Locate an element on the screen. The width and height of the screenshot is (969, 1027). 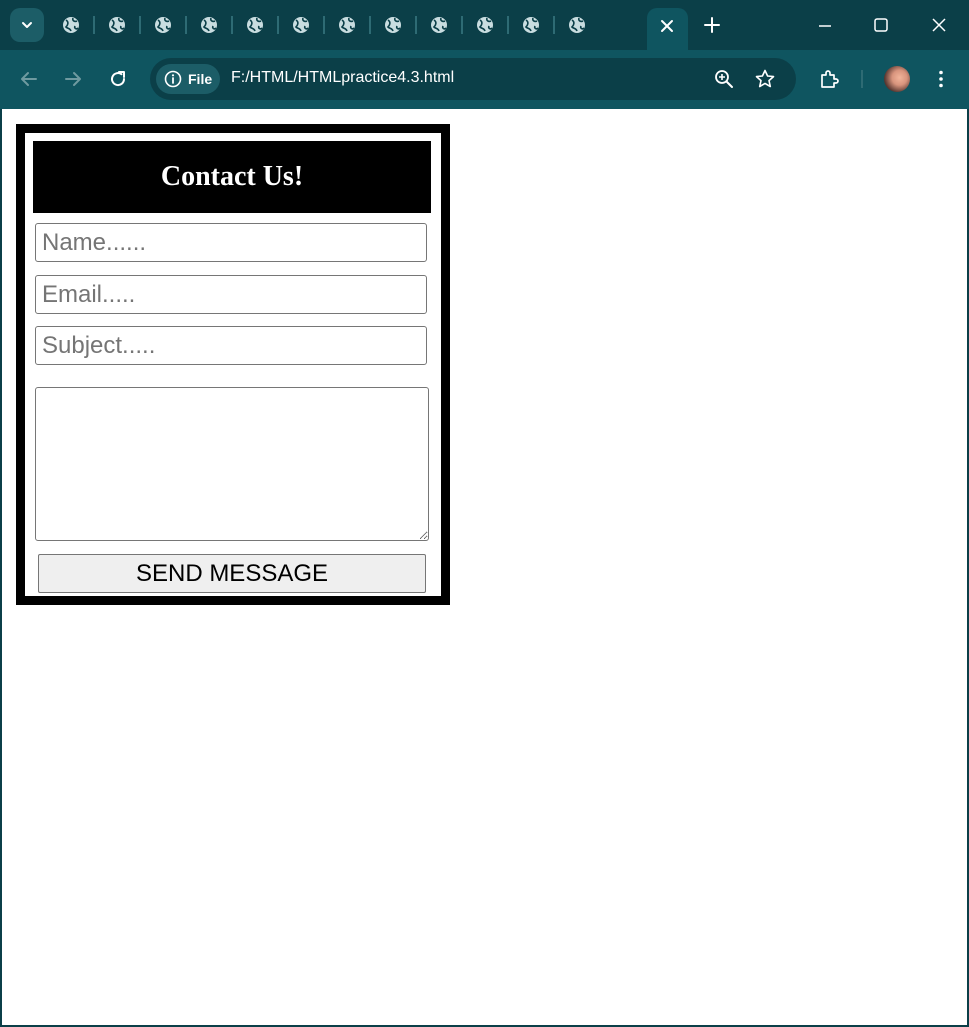
extensions-puzzle-icon is located at coordinates (829, 79).